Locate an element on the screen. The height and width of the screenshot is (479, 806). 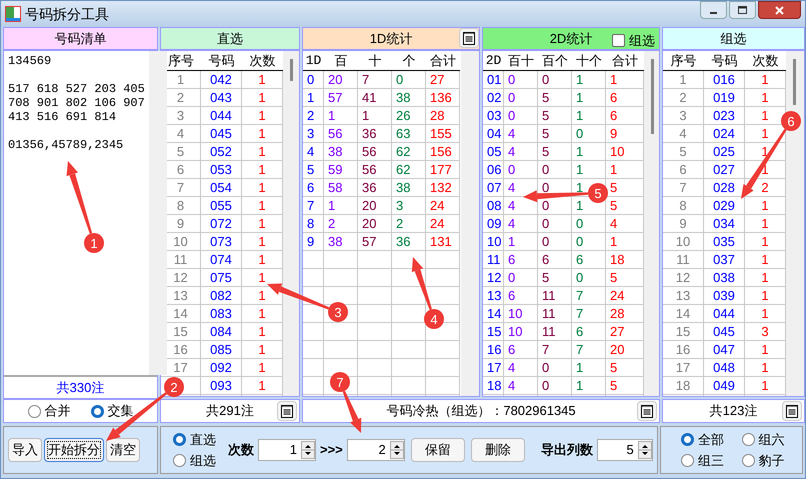
table-cell: 039 is located at coordinates (724, 295).